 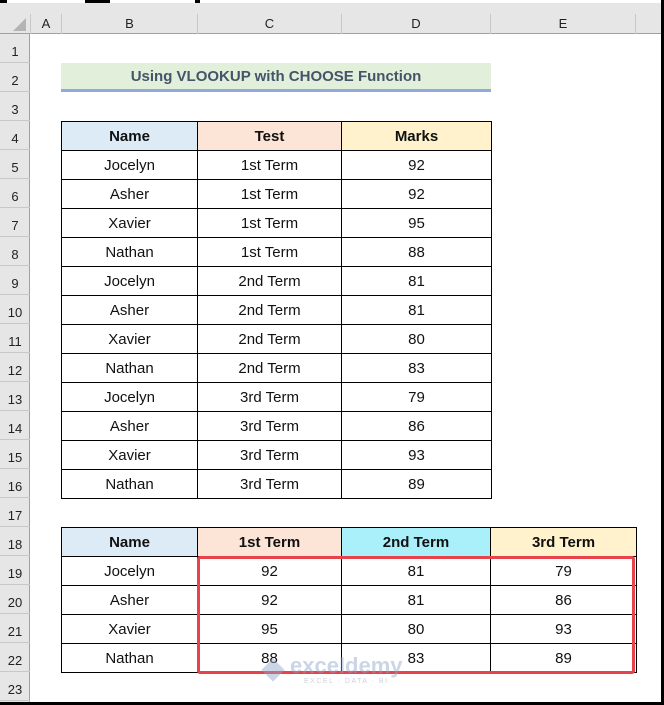 I want to click on row-header-20: 20, so click(x=15, y=599).